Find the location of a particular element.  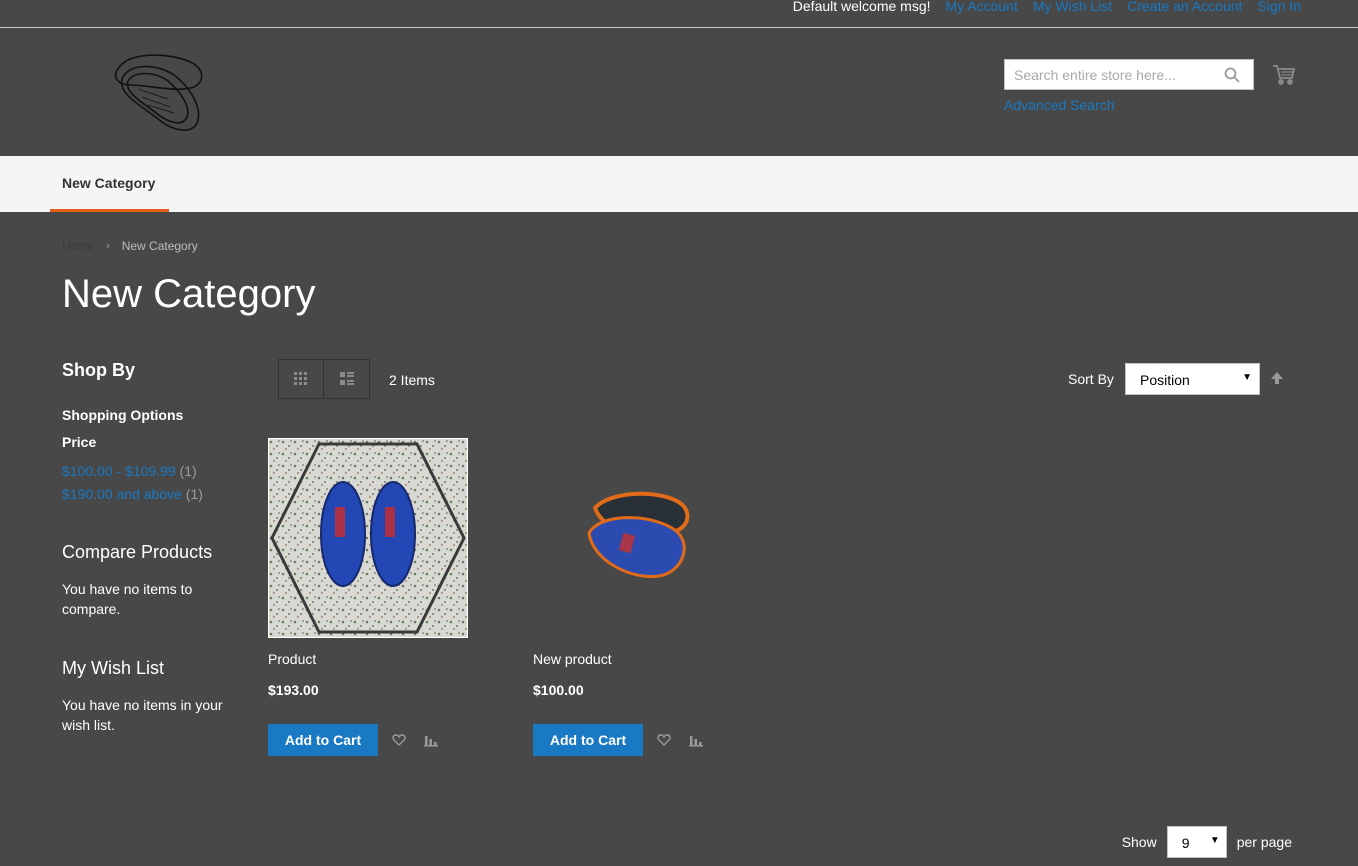

breadcrumb-home-link: Home is located at coordinates (78, 246).